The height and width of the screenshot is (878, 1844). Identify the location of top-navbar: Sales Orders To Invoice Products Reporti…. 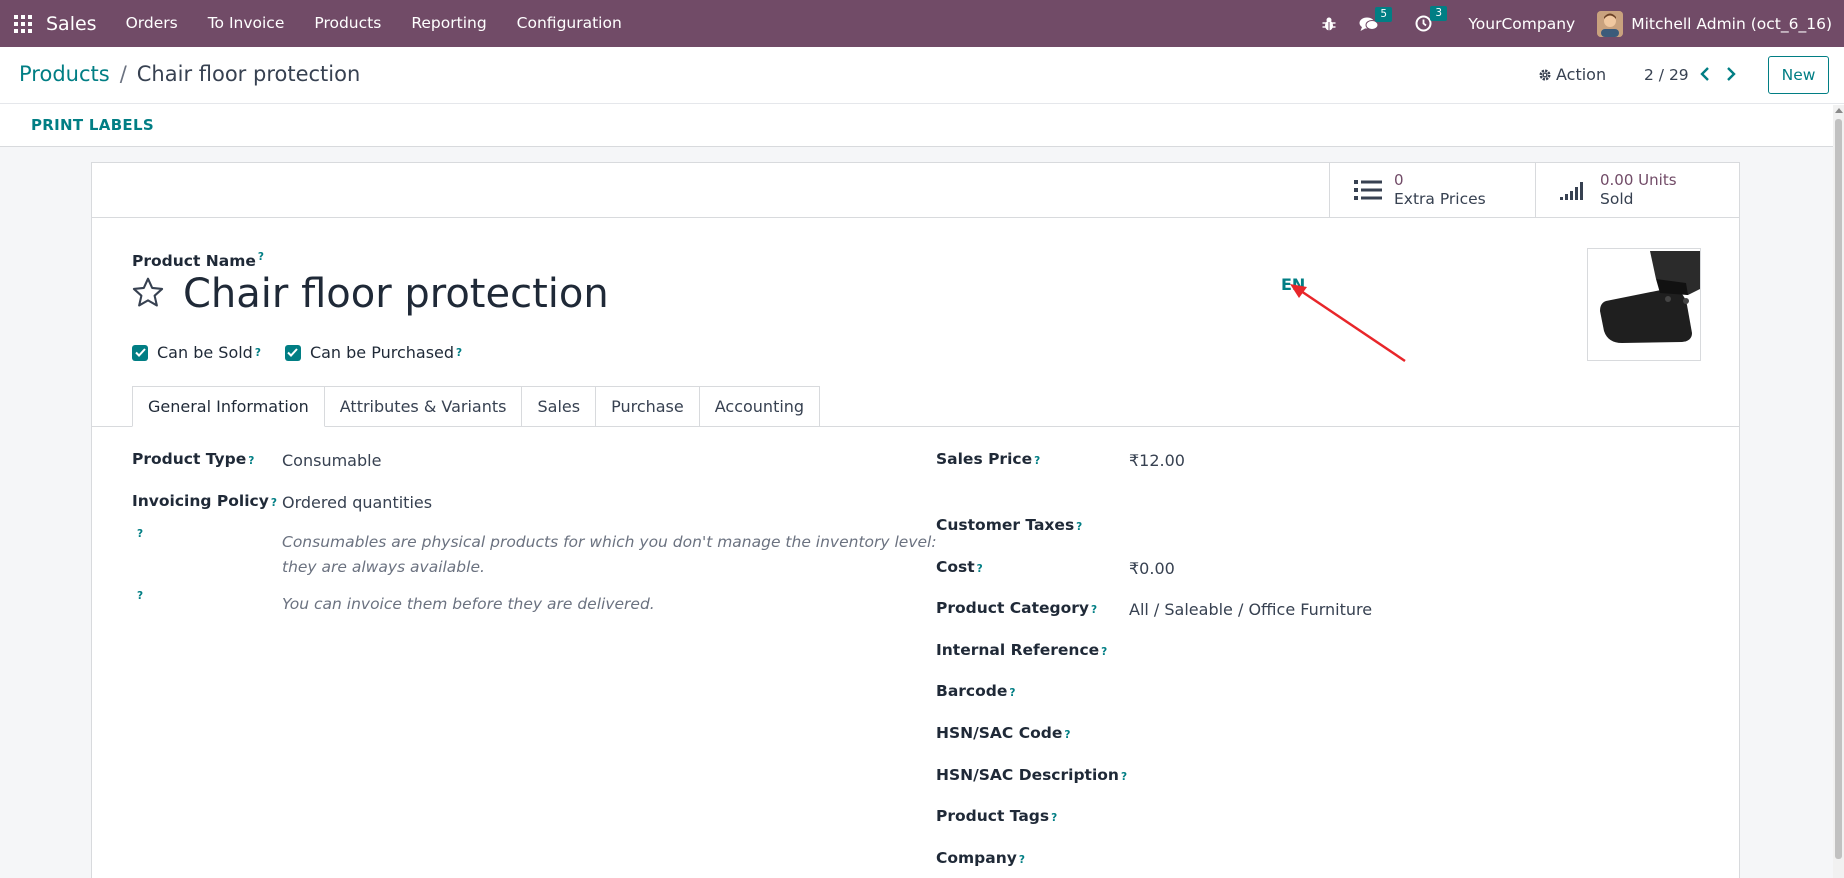
(922, 23).